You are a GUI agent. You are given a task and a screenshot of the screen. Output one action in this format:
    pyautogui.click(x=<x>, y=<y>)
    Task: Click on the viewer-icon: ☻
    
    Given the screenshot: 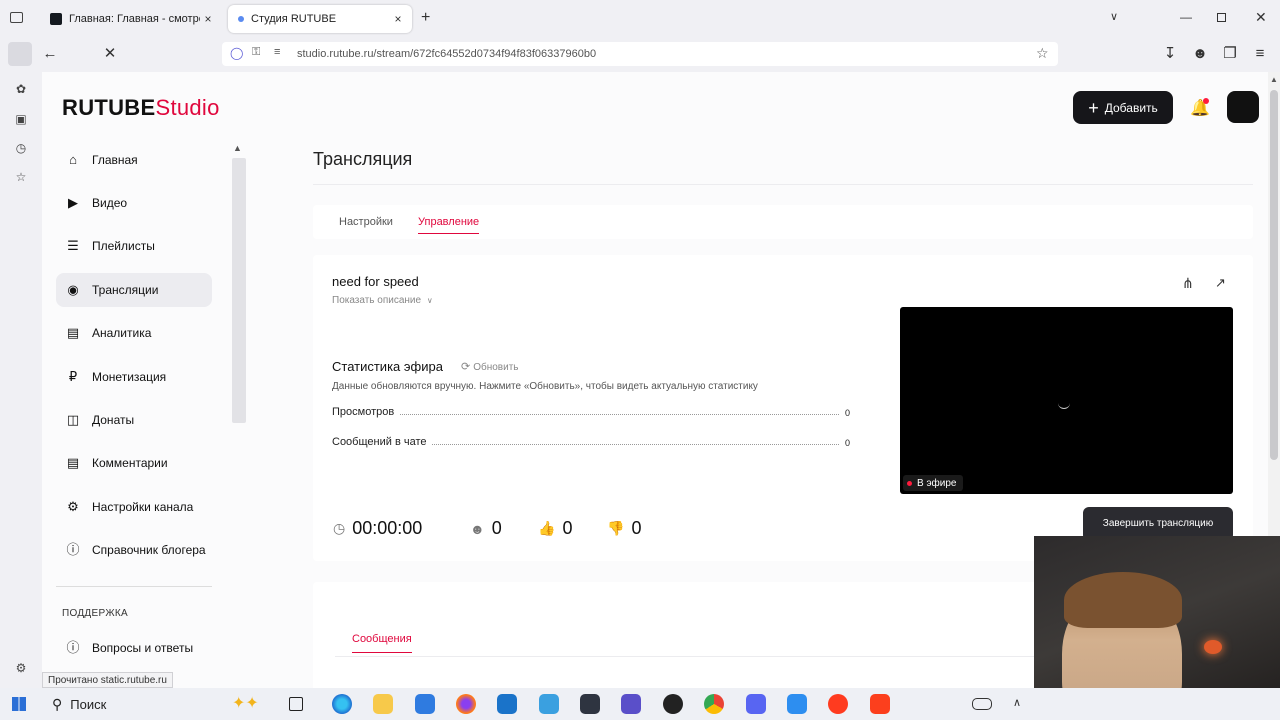 What is the action you would take?
    pyautogui.click(x=477, y=528)
    